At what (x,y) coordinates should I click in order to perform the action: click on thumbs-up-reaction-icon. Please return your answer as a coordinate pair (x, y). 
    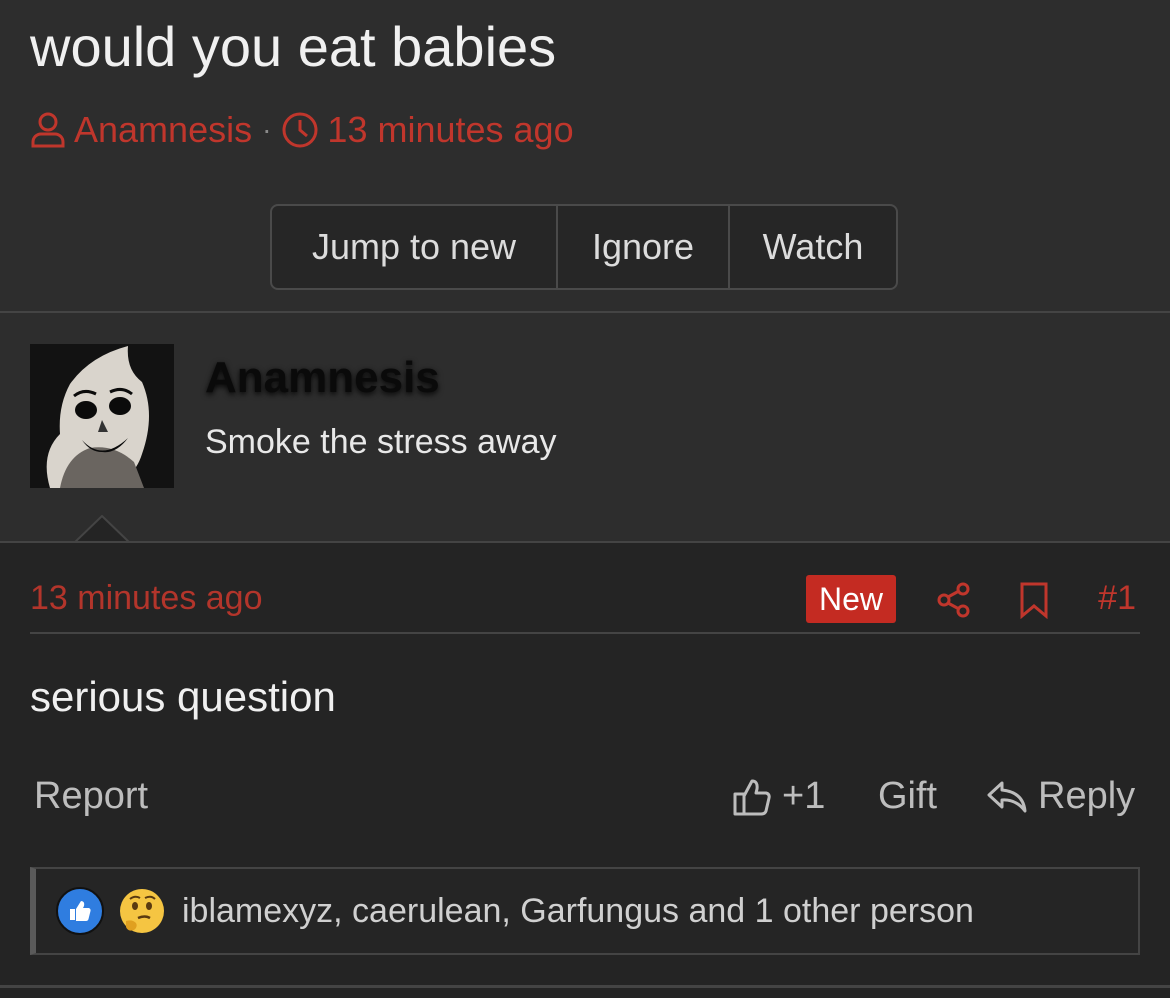
    Looking at the image, I should click on (80, 911).